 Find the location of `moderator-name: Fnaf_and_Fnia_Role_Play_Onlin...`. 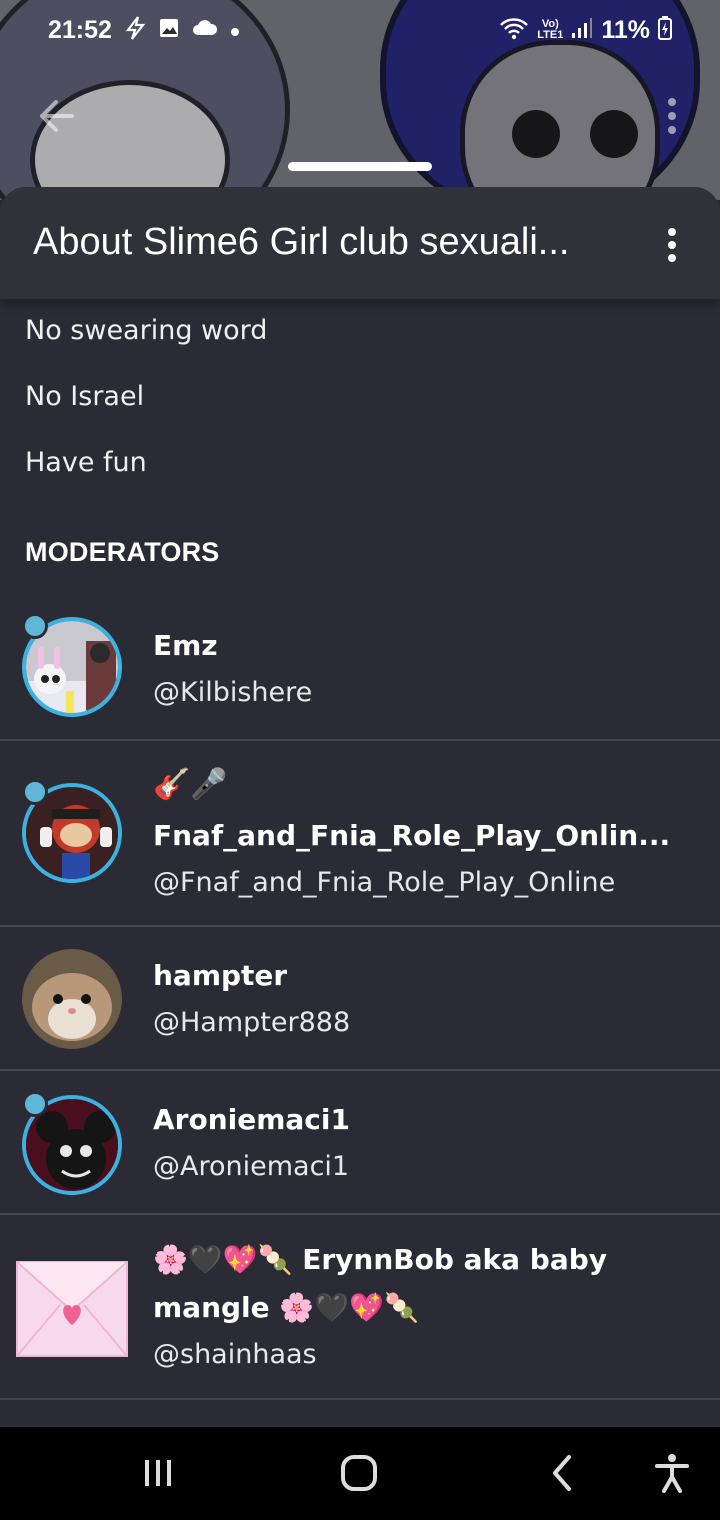

moderator-name: Fnaf_and_Fnia_Role_Play_Onlin... is located at coordinates (412, 835).